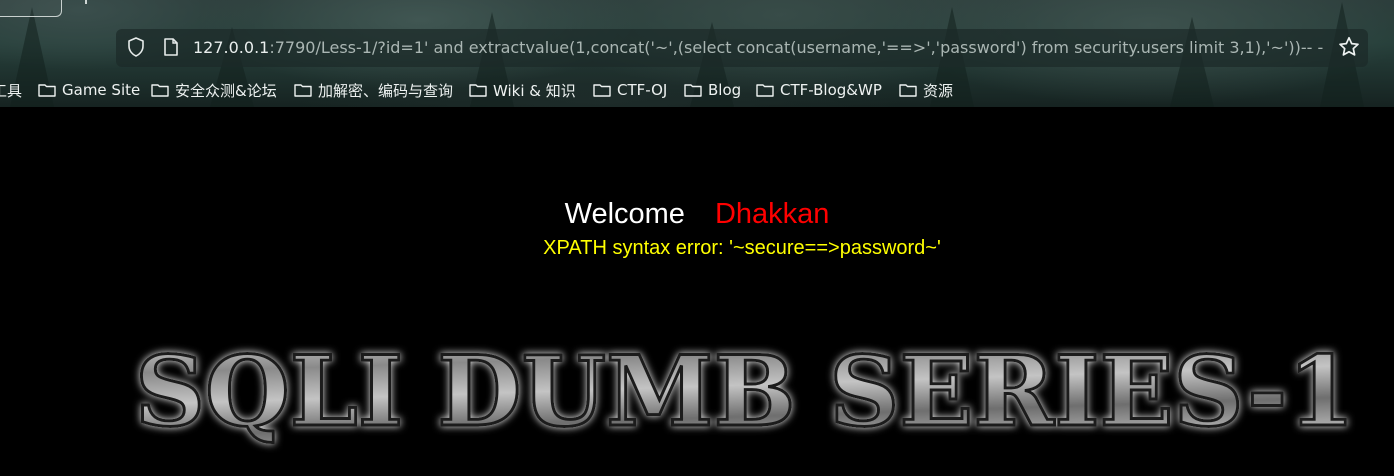 Image resolution: width=1394 pixels, height=476 pixels. I want to click on bookmark-folder-ctf-blog: CTF-Blog&WP, so click(819, 90).